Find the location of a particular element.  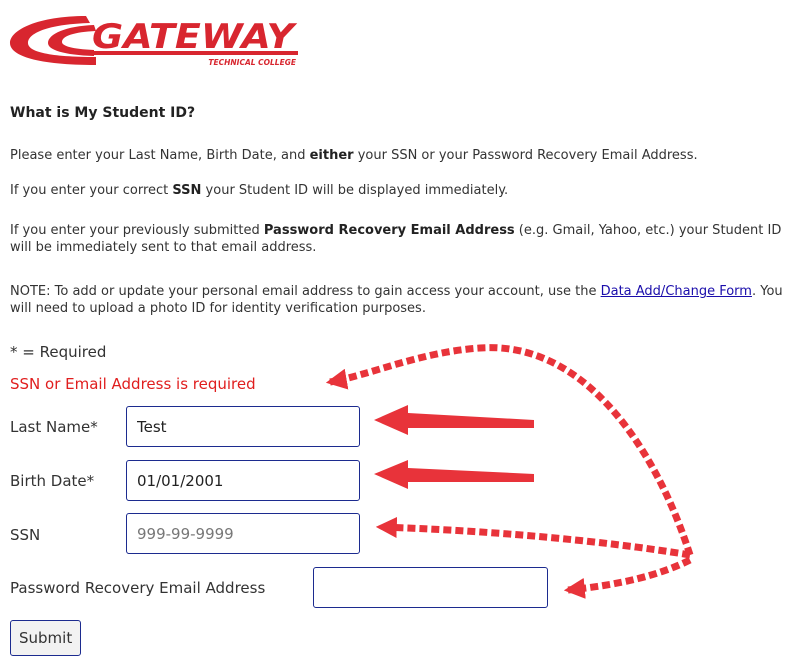

birth-date-label: Birth Date* is located at coordinates (52, 481).